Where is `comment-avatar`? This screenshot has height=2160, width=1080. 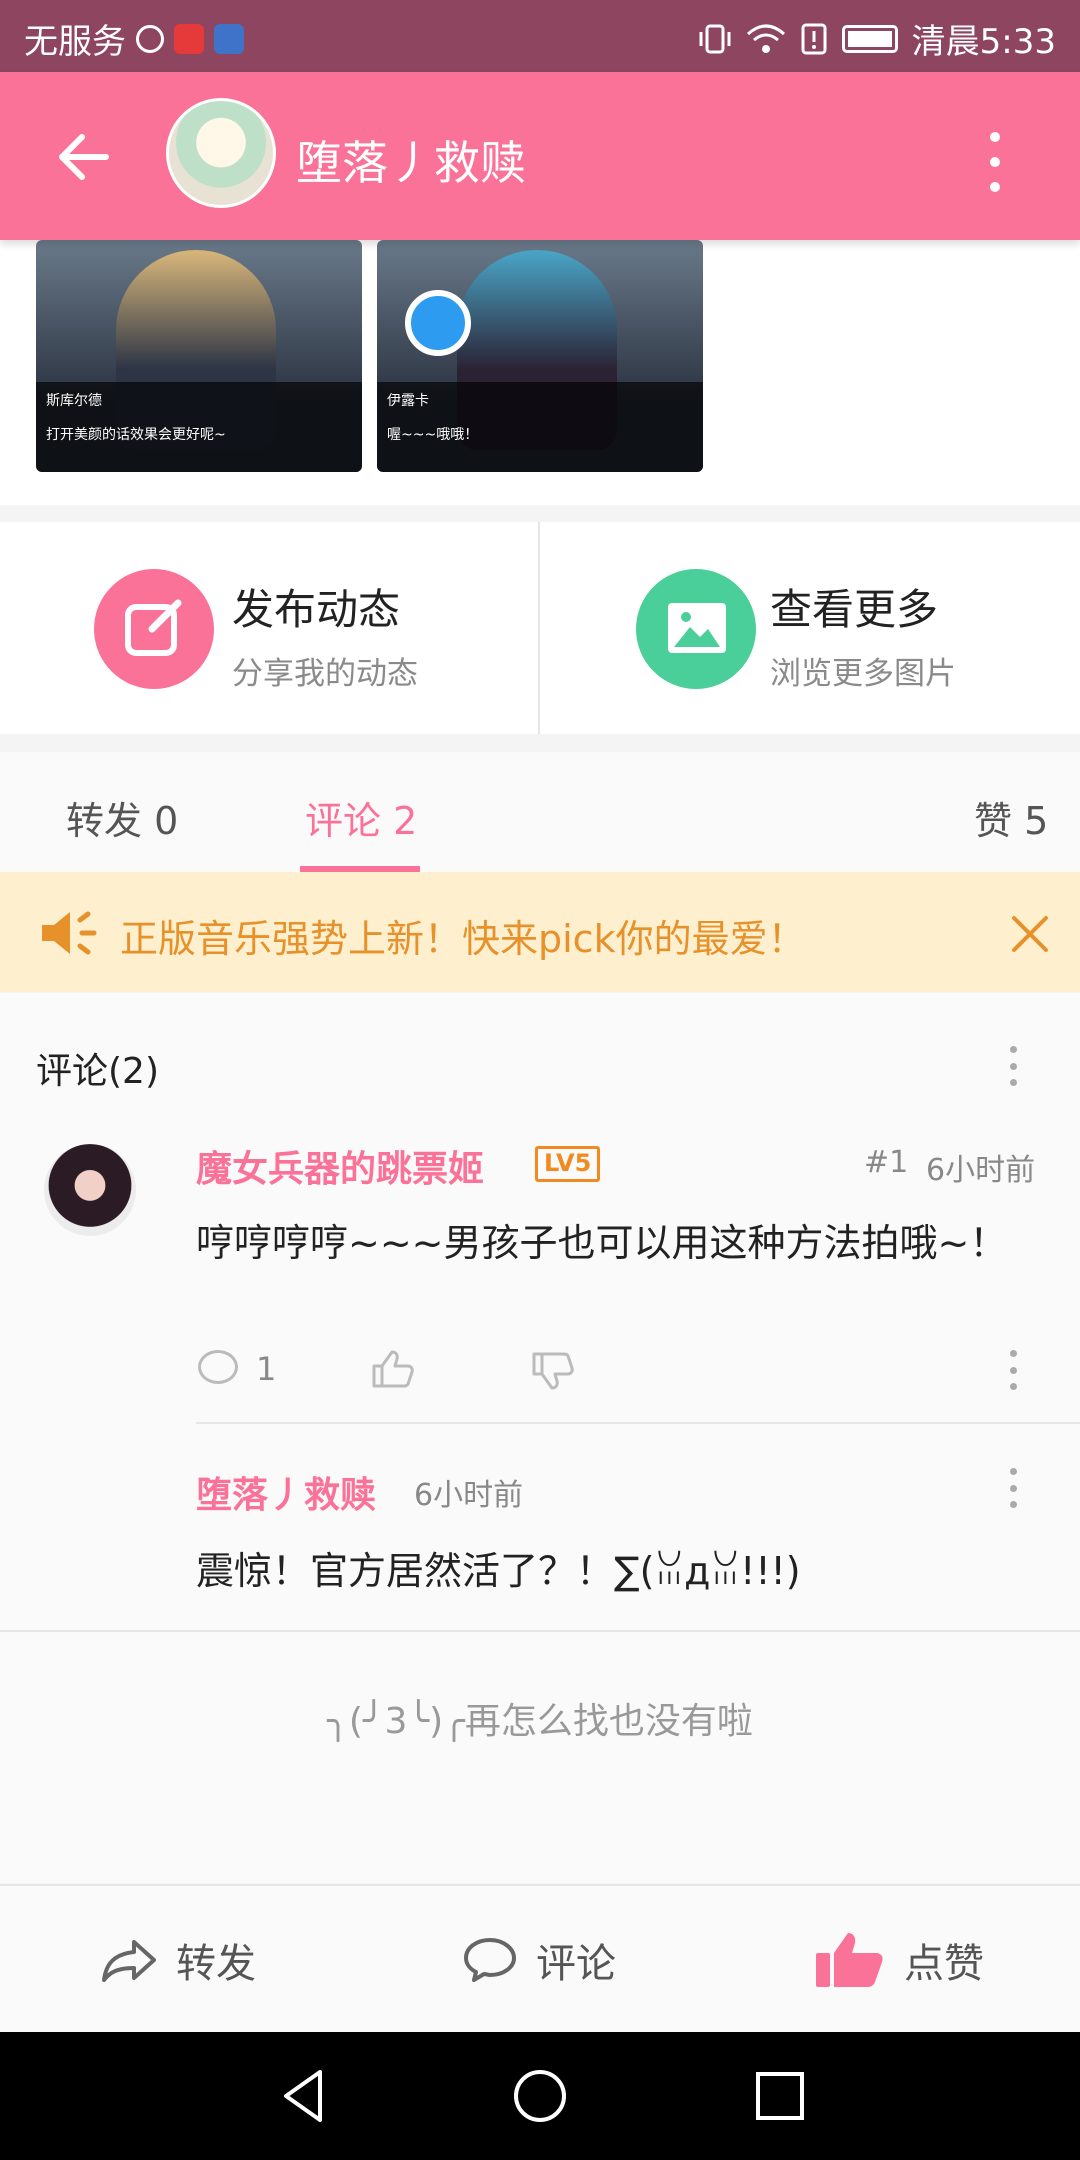
comment-avatar is located at coordinates (90, 1190).